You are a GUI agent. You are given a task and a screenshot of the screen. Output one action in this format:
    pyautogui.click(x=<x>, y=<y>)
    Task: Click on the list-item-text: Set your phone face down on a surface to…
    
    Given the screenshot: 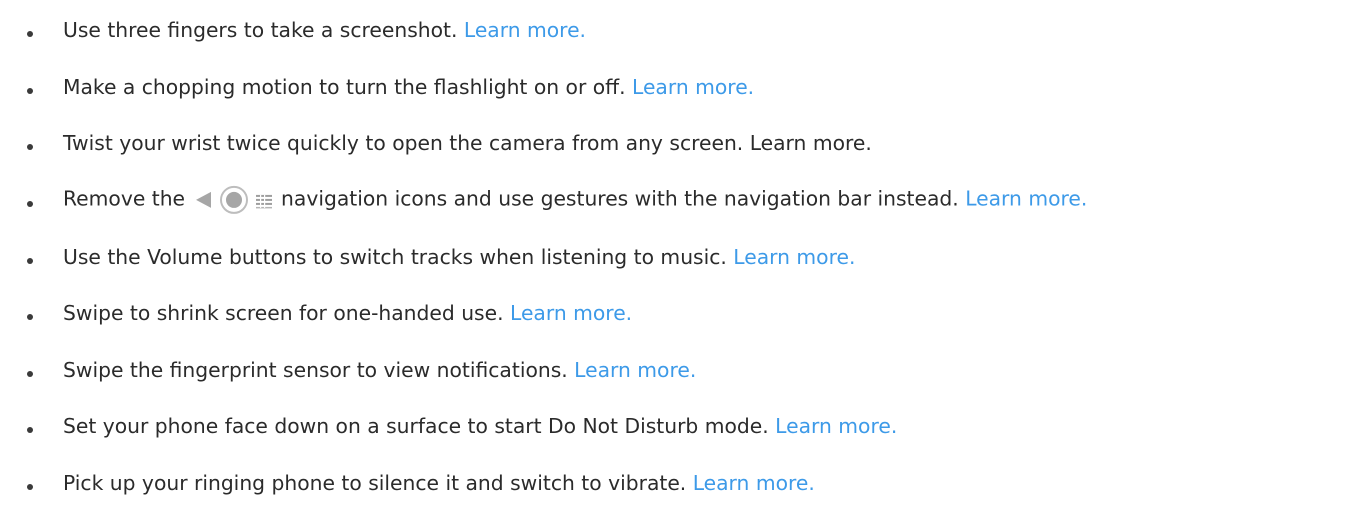 What is the action you would take?
    pyautogui.click(x=480, y=427)
    